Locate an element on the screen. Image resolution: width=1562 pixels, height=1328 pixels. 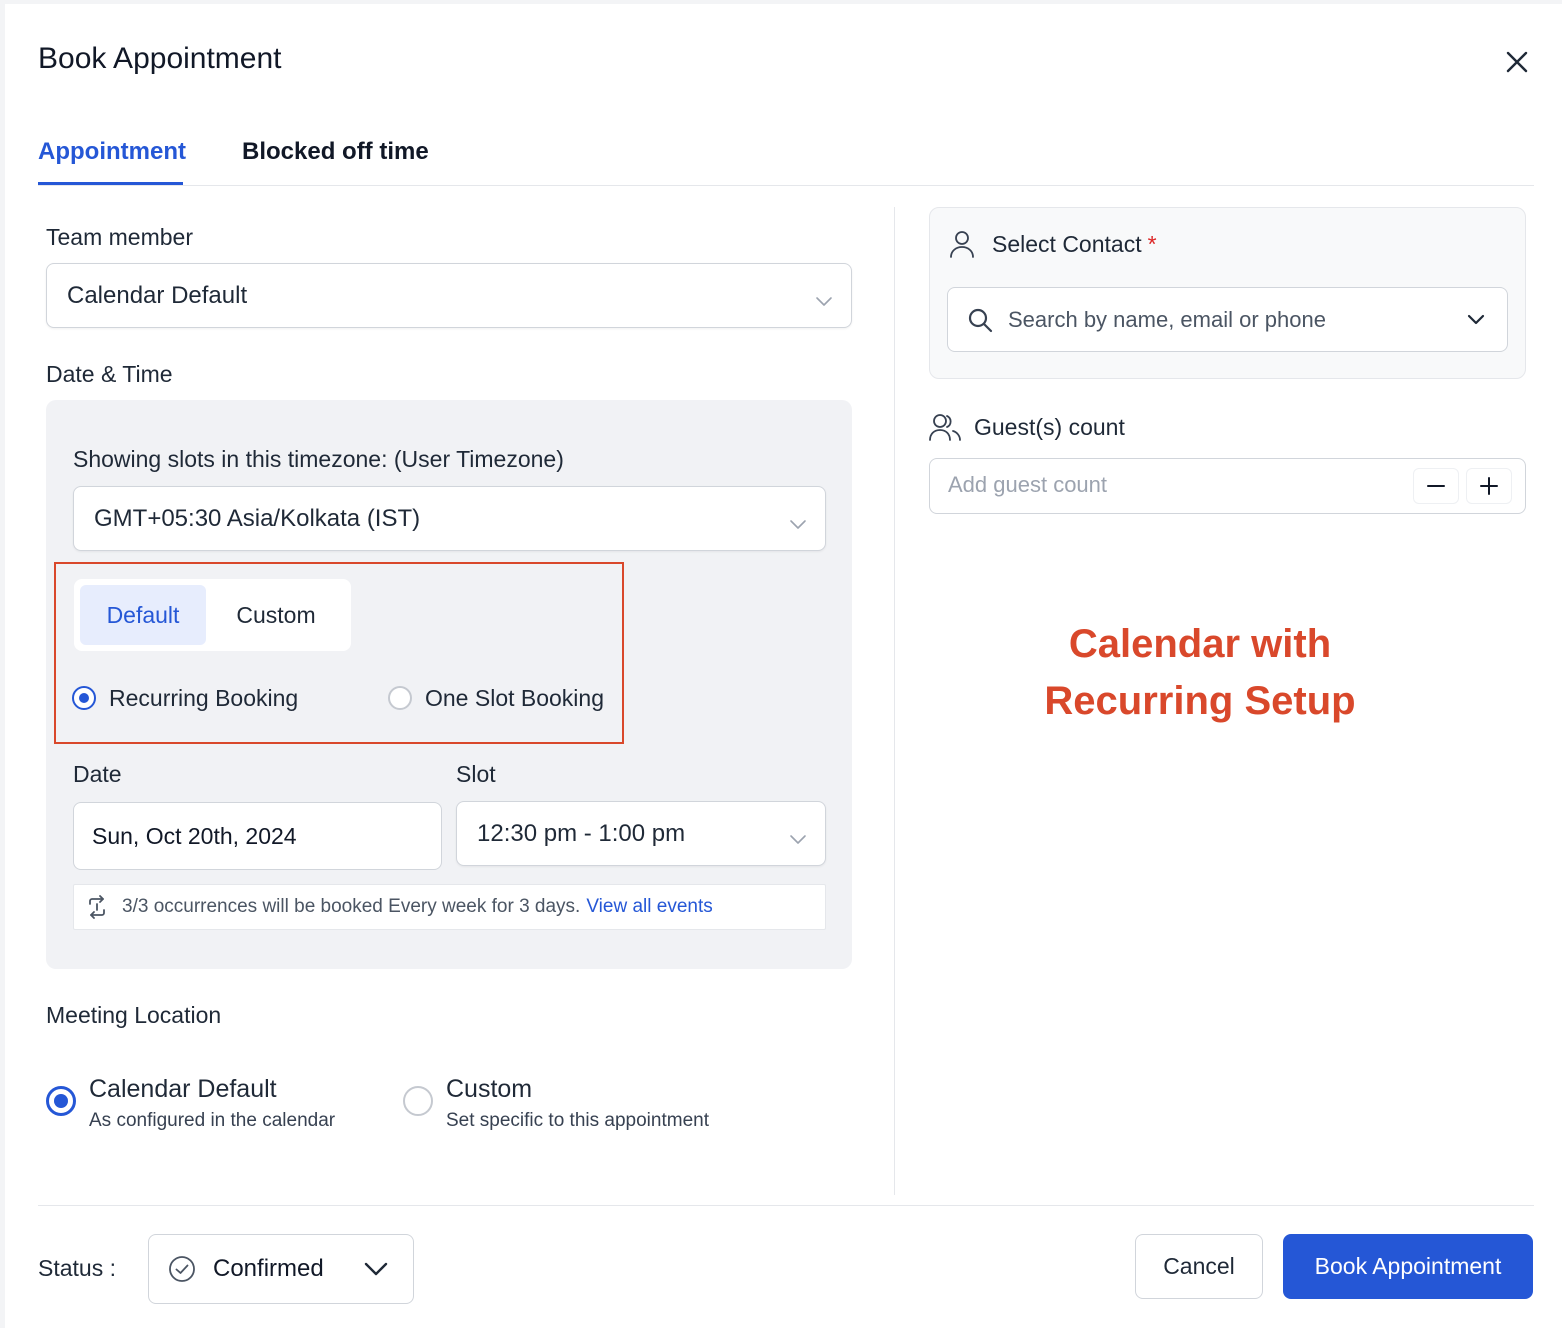
timezone-value: GMT+05:30 Asia/Kolkata (IST) is located at coordinates (257, 518).